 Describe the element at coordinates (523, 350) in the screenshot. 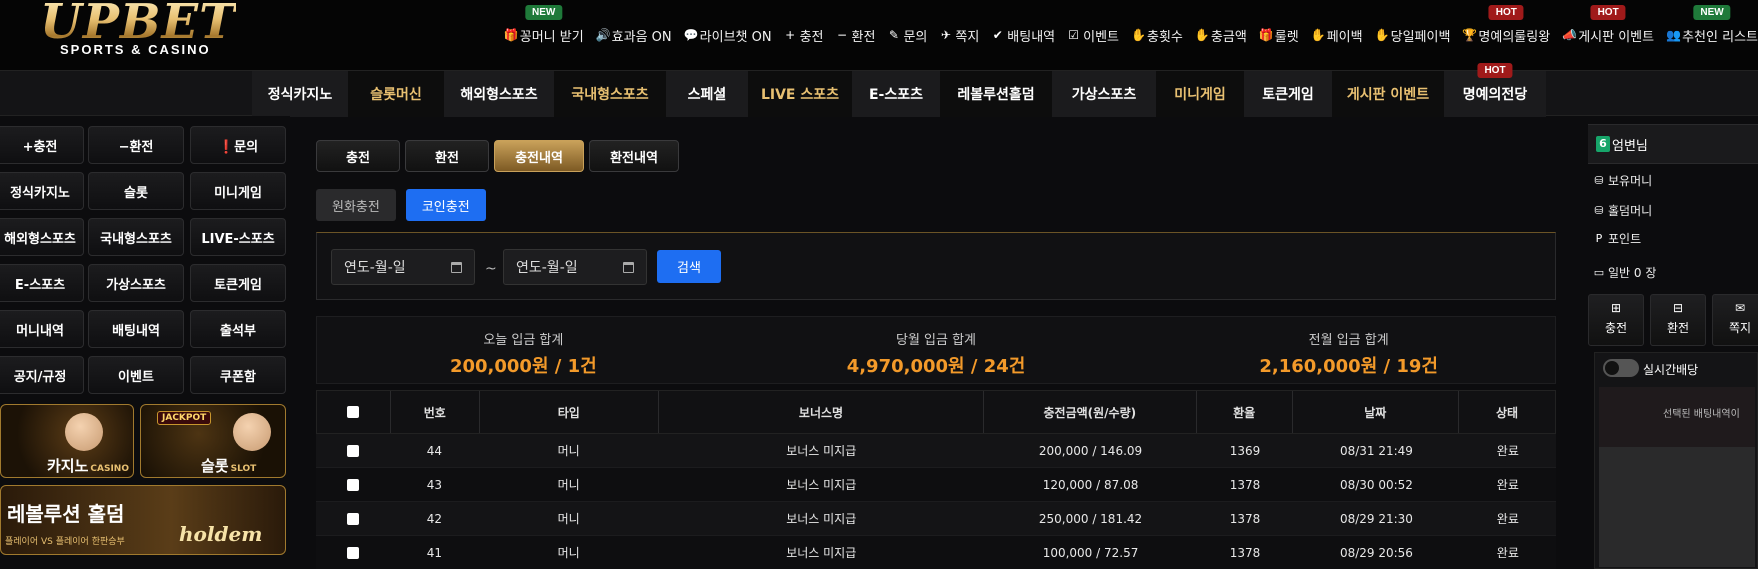

I see `summary-cell: 오늘 입금 합계 200,000원 / 1건` at that location.